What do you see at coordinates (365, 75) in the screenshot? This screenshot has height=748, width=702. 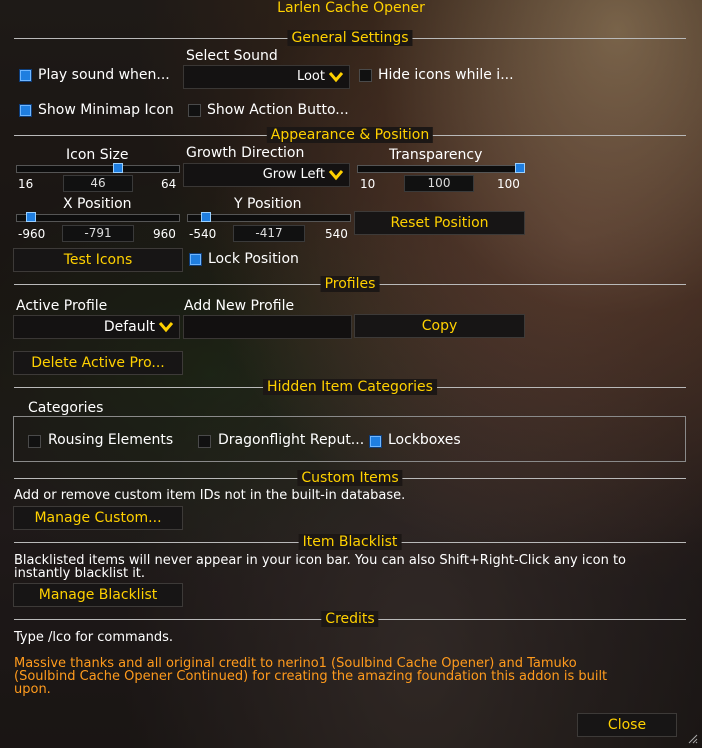 I see `hide-icons-checkbox` at bounding box center [365, 75].